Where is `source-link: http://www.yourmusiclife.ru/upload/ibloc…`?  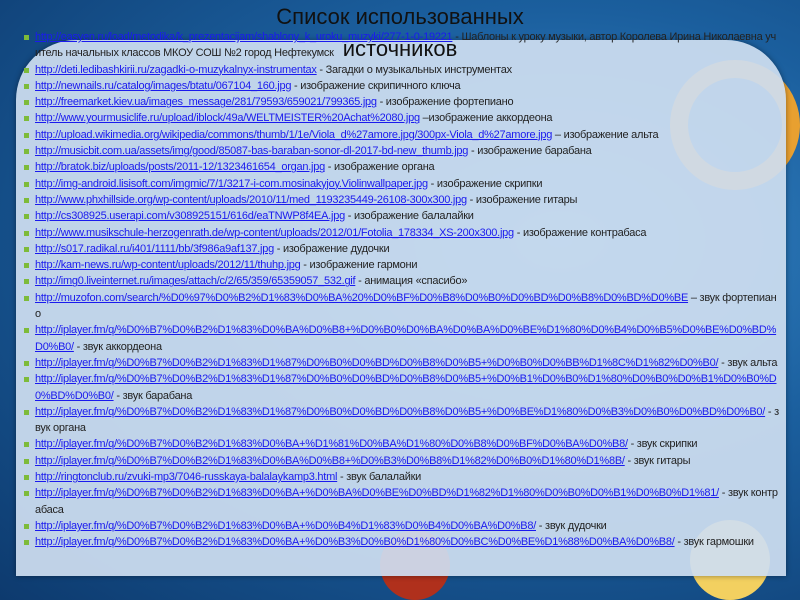 source-link: http://www.yourmusiclife.ru/upload/ibloc… is located at coordinates (227, 118).